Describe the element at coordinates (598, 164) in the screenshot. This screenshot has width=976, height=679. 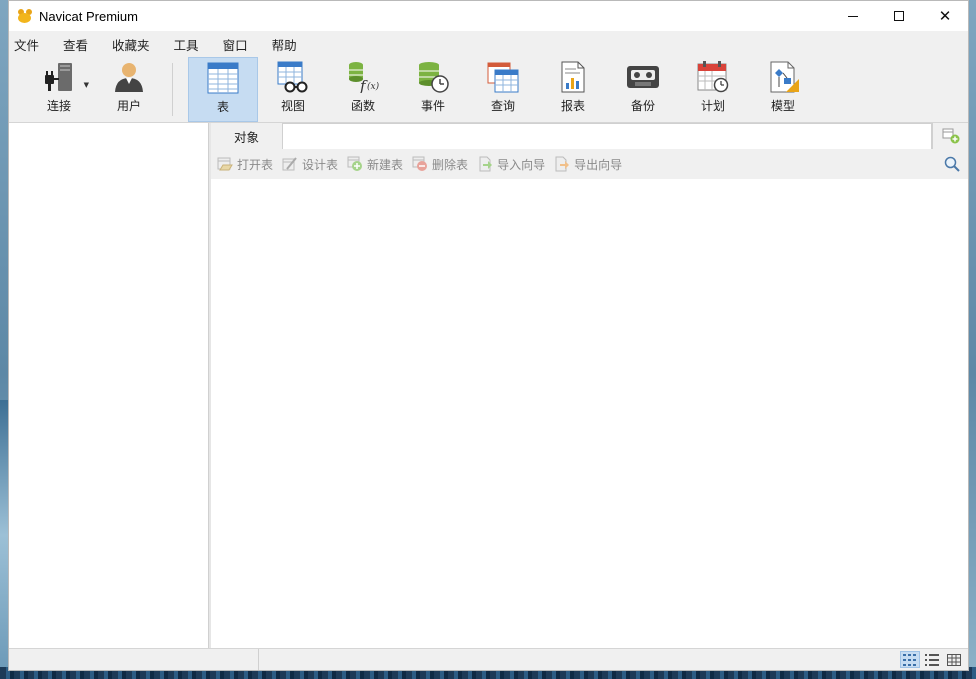
I see `export-wizard-label: 导出向导` at that location.